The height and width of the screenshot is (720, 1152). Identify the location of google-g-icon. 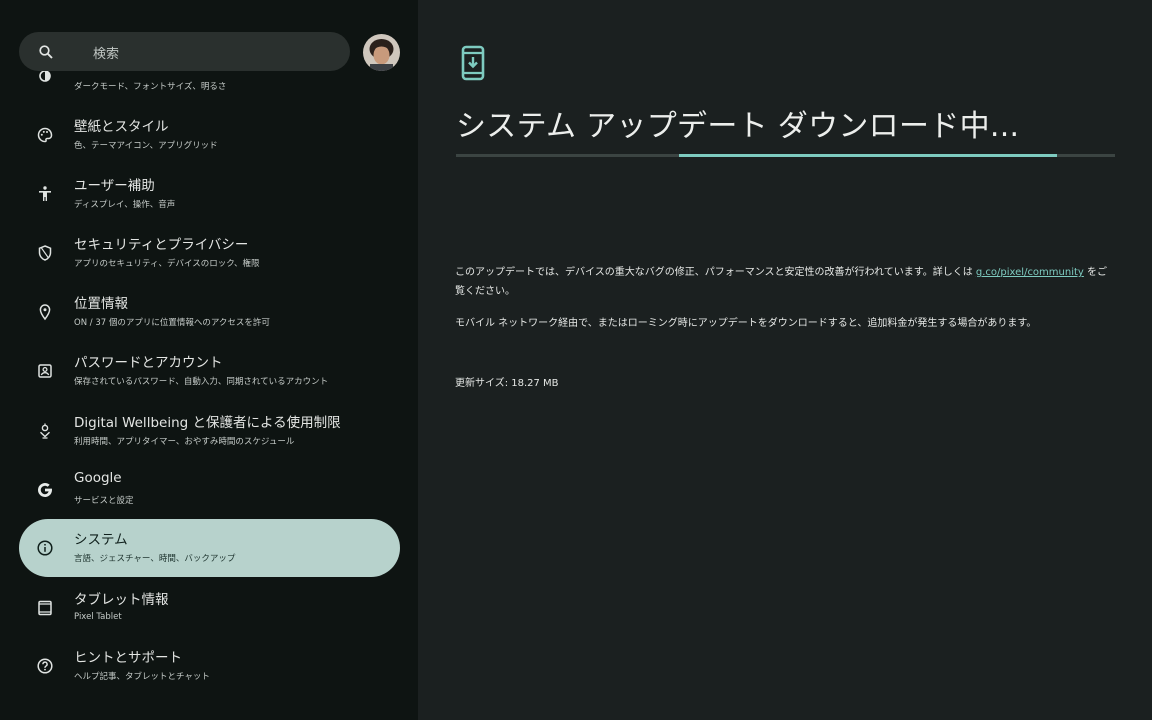
(45, 490).